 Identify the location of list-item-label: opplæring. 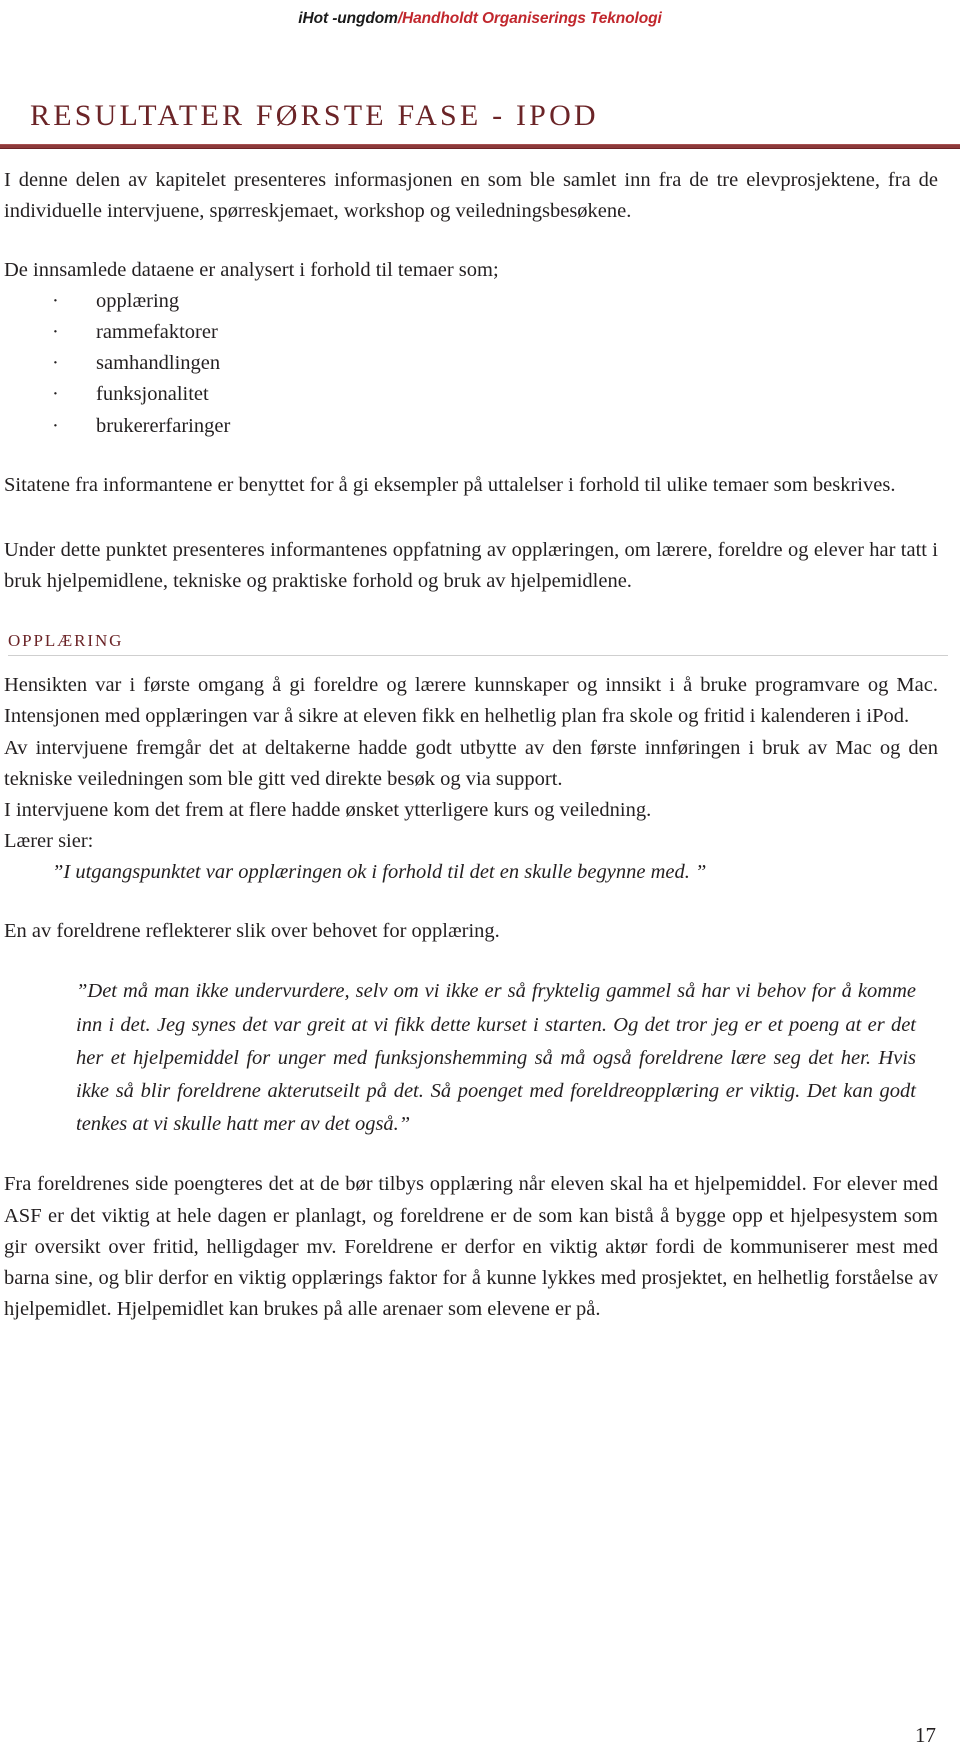
(138, 300).